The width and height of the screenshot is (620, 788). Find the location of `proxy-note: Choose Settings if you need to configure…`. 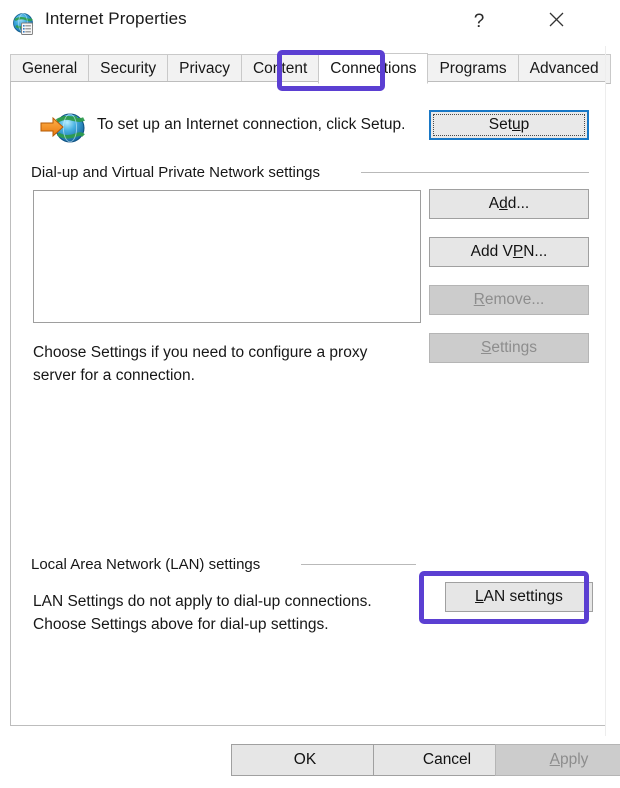

proxy-note: Choose Settings if you need to configure… is located at coordinates (200, 364).